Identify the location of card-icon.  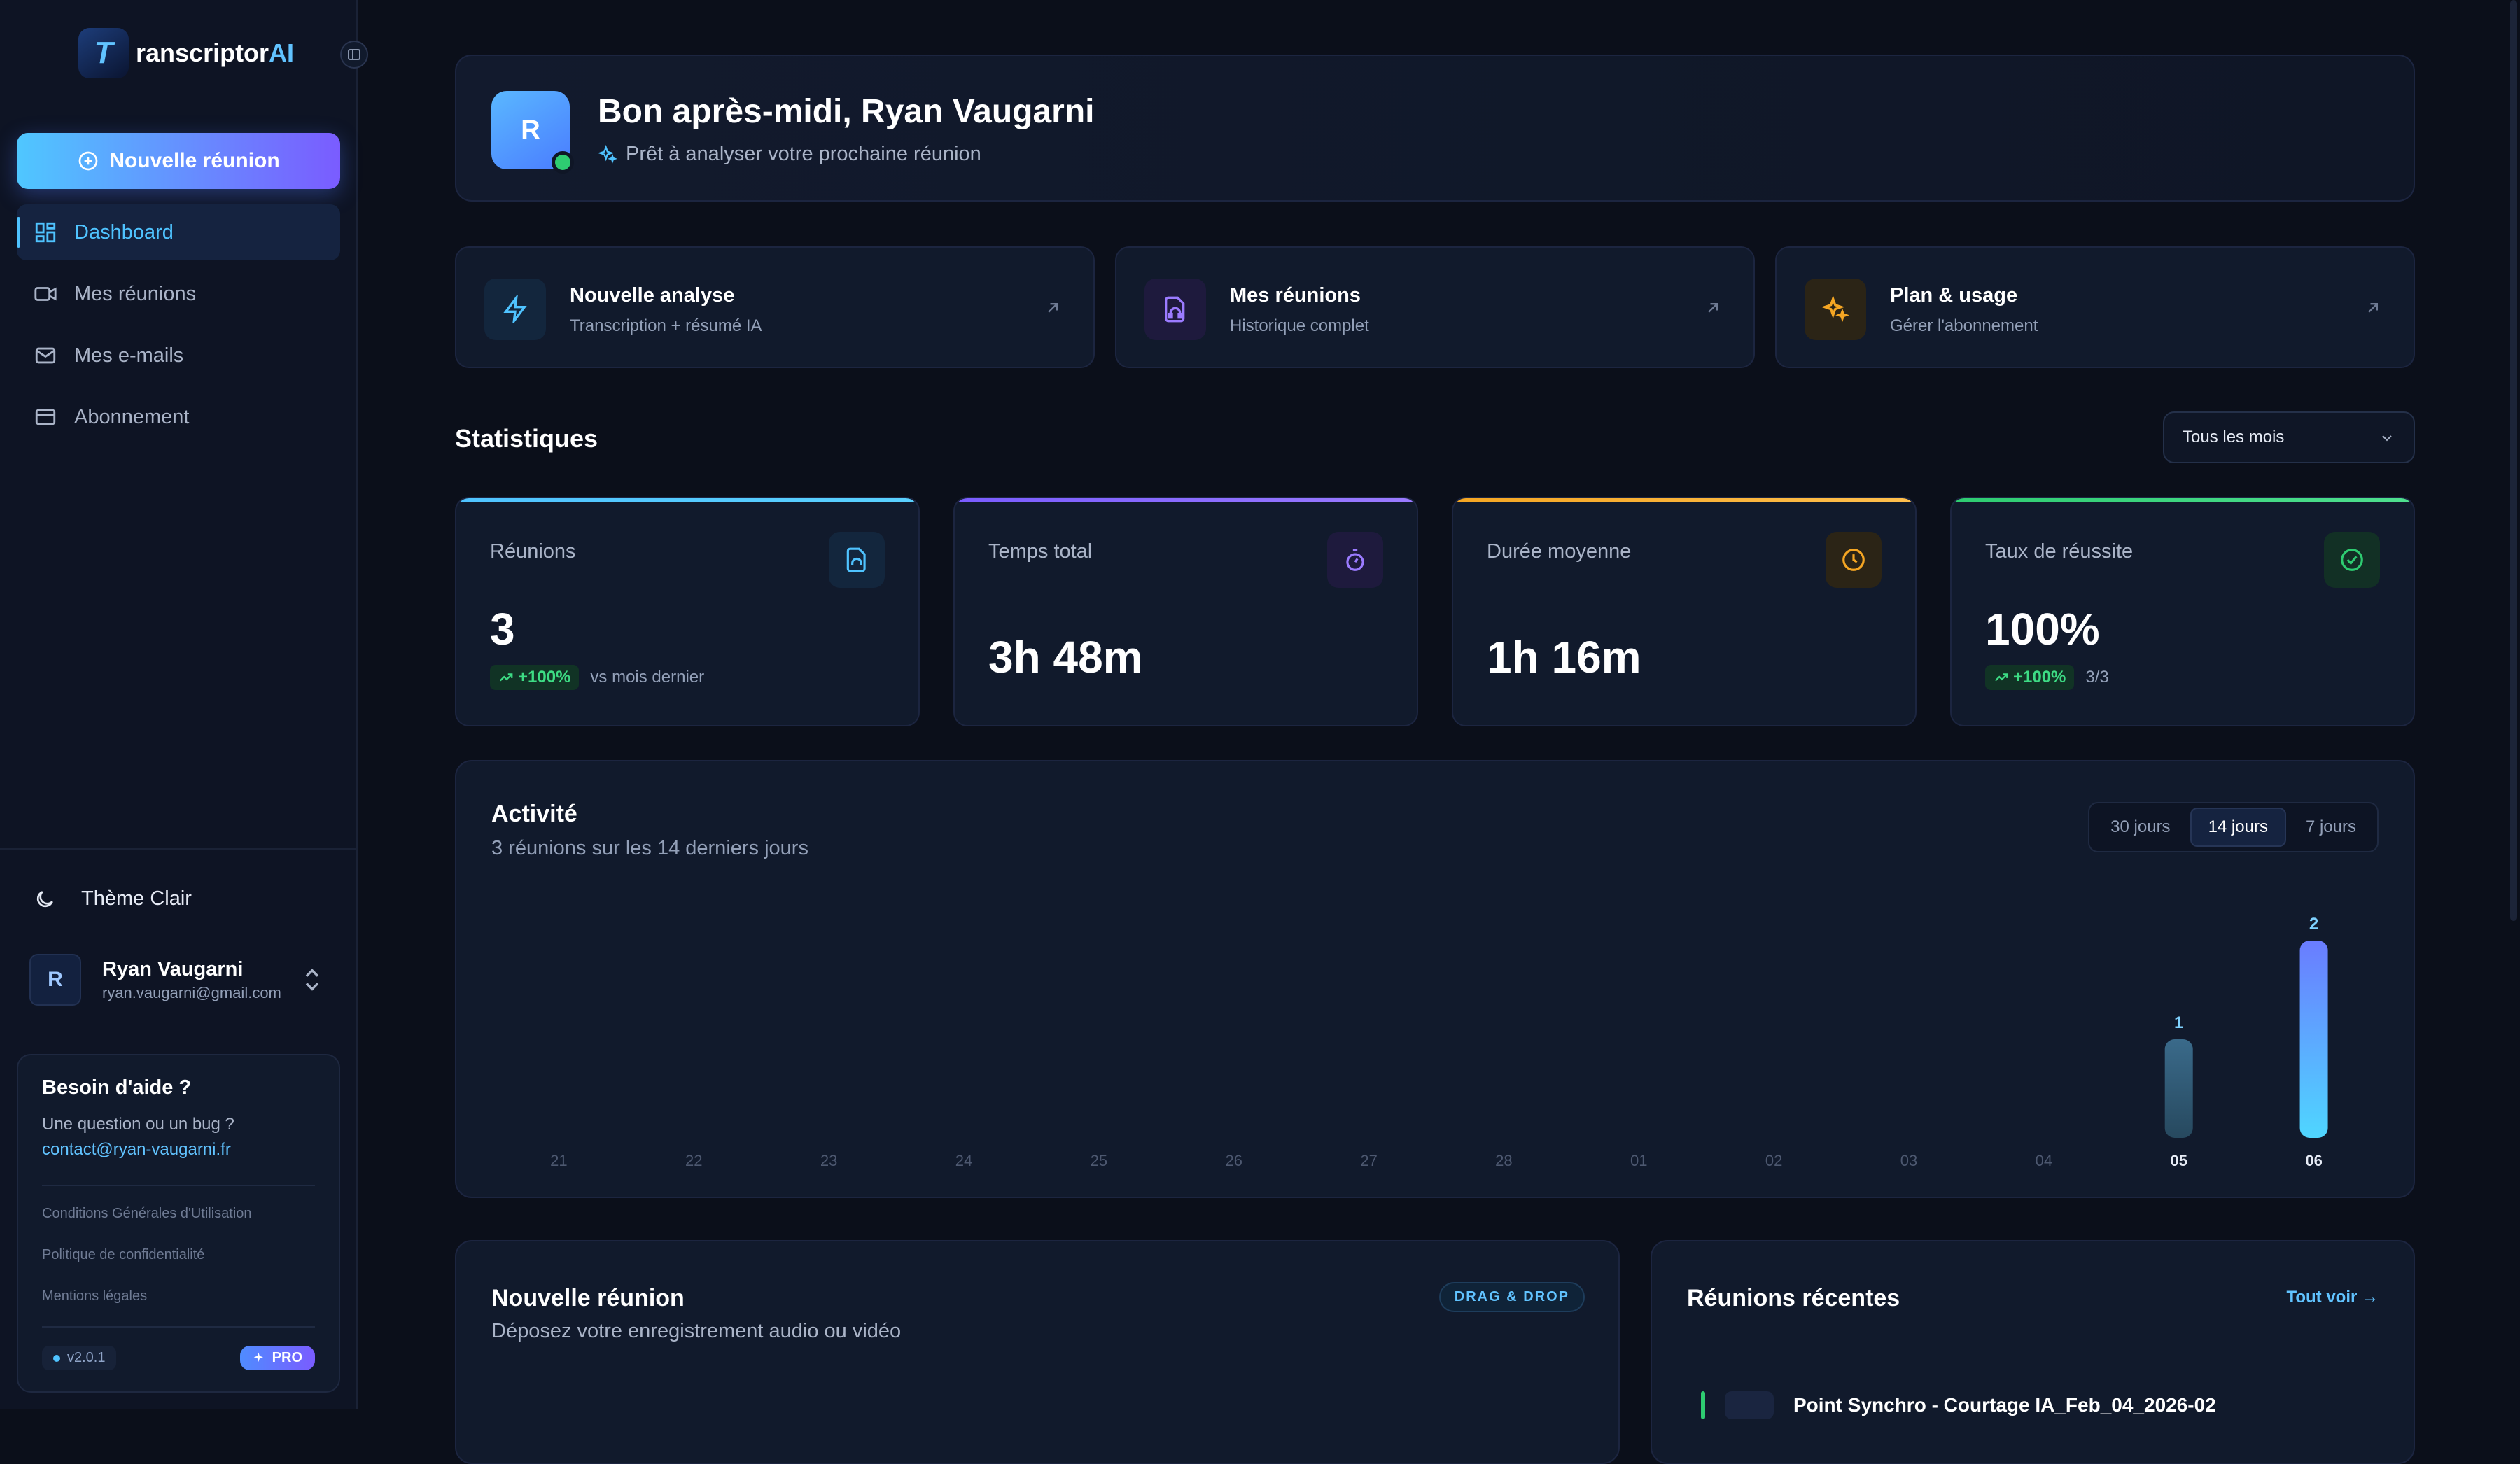
(45, 417).